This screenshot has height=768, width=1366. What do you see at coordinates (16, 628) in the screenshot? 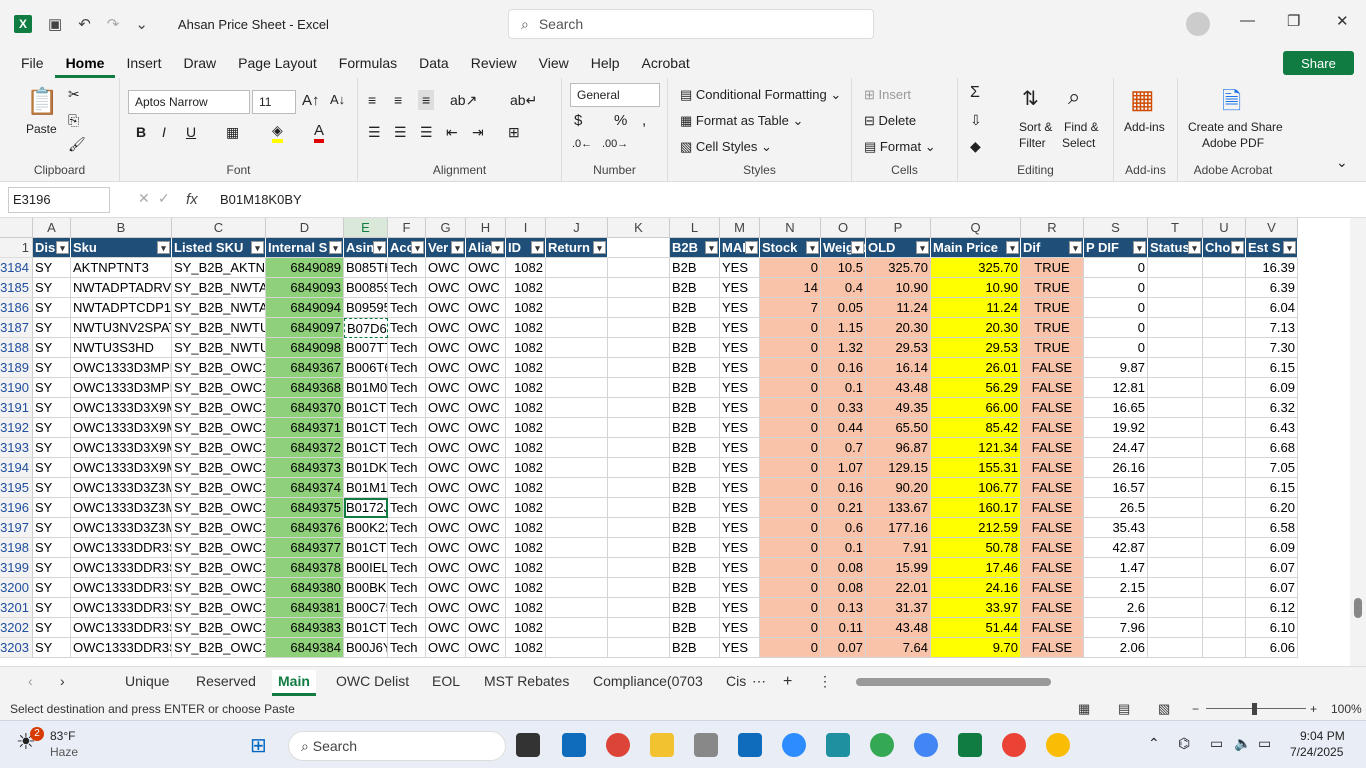
I see `row-header: 3202` at bounding box center [16, 628].